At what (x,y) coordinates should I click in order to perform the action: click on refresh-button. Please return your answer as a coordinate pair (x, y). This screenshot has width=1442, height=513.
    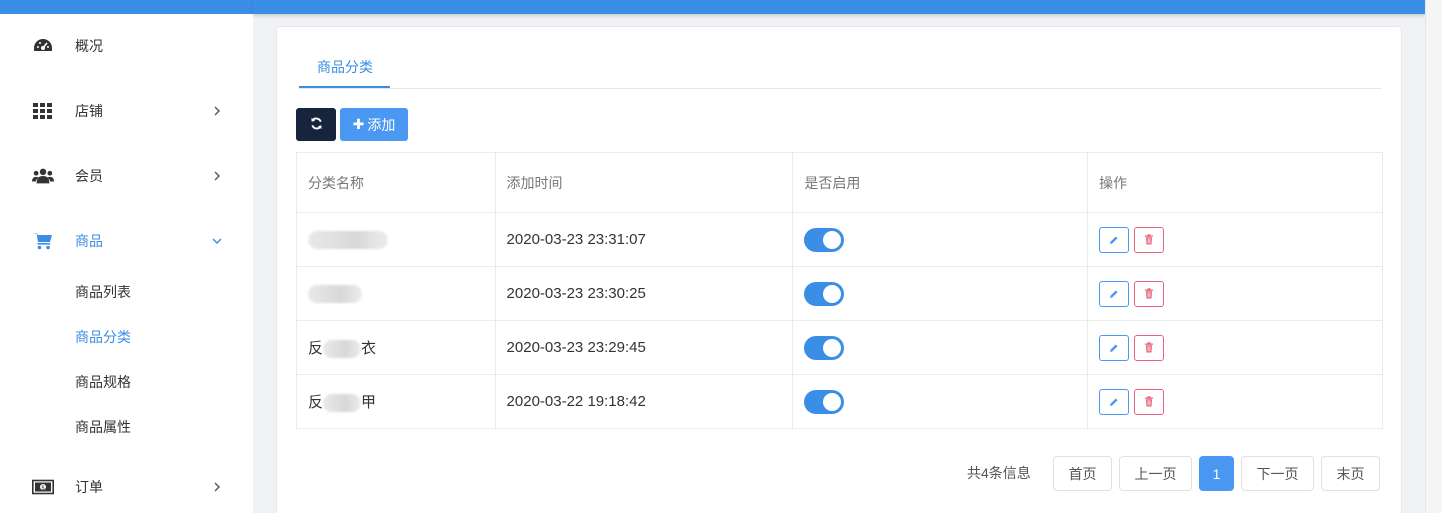
    Looking at the image, I should click on (316, 124).